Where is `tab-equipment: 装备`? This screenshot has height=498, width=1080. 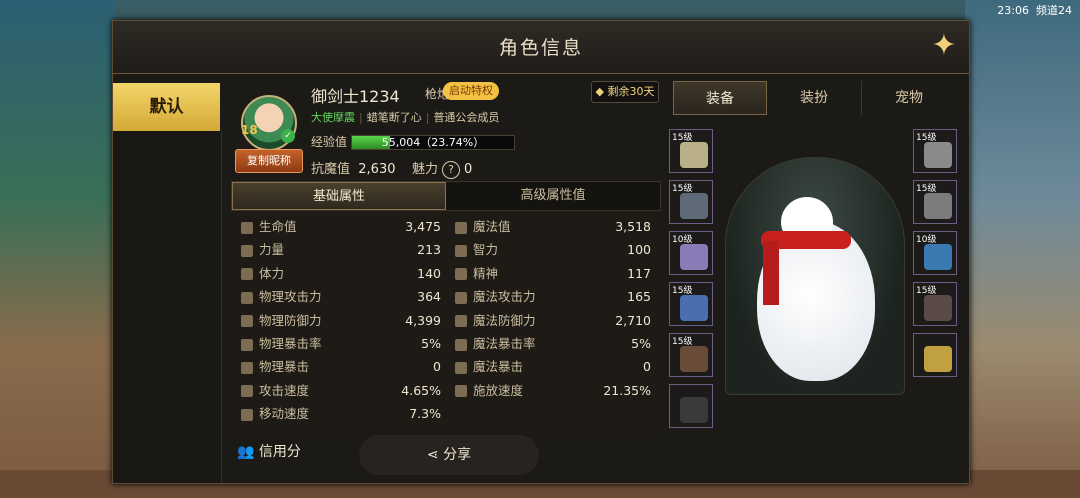
tab-equipment: 装备 is located at coordinates (720, 98).